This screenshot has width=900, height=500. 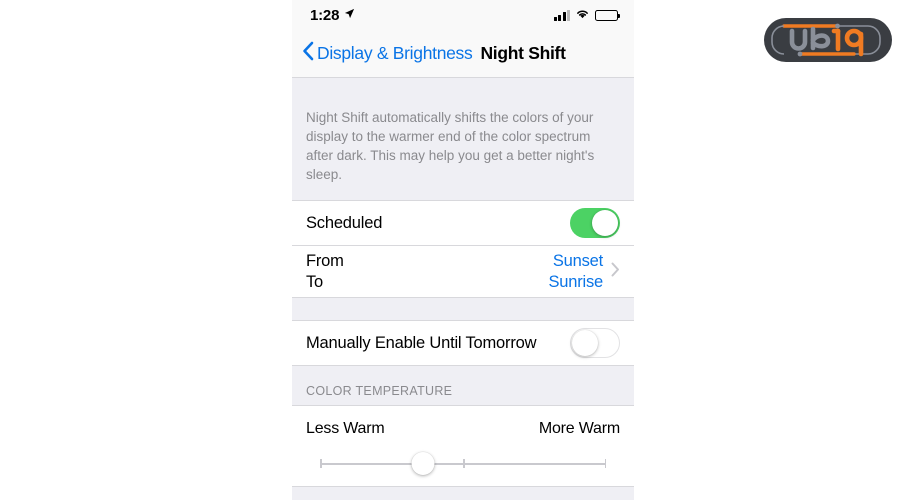 I want to click on battery-icon, so click(x=607, y=15).